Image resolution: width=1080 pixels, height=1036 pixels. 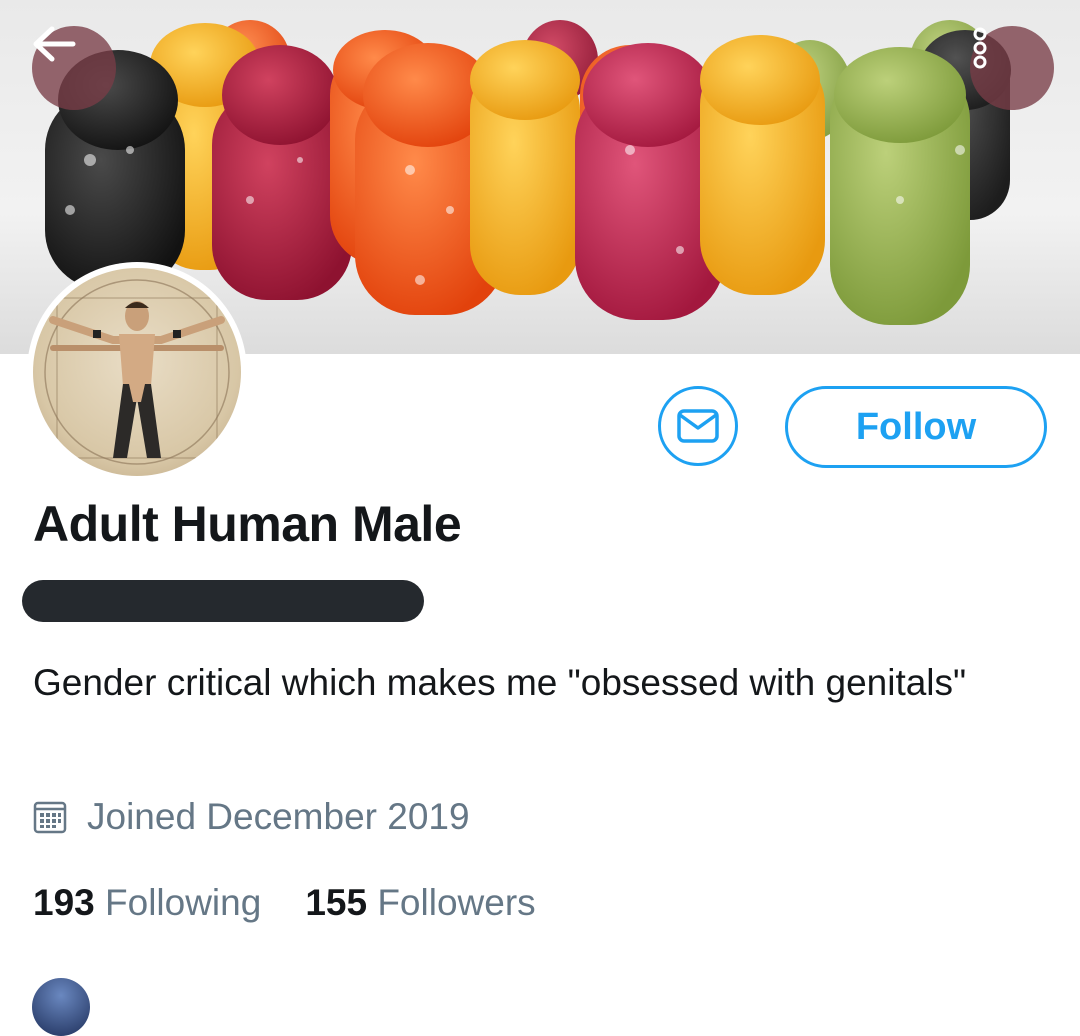 I want to click on more-options-icon, so click(x=980, y=48).